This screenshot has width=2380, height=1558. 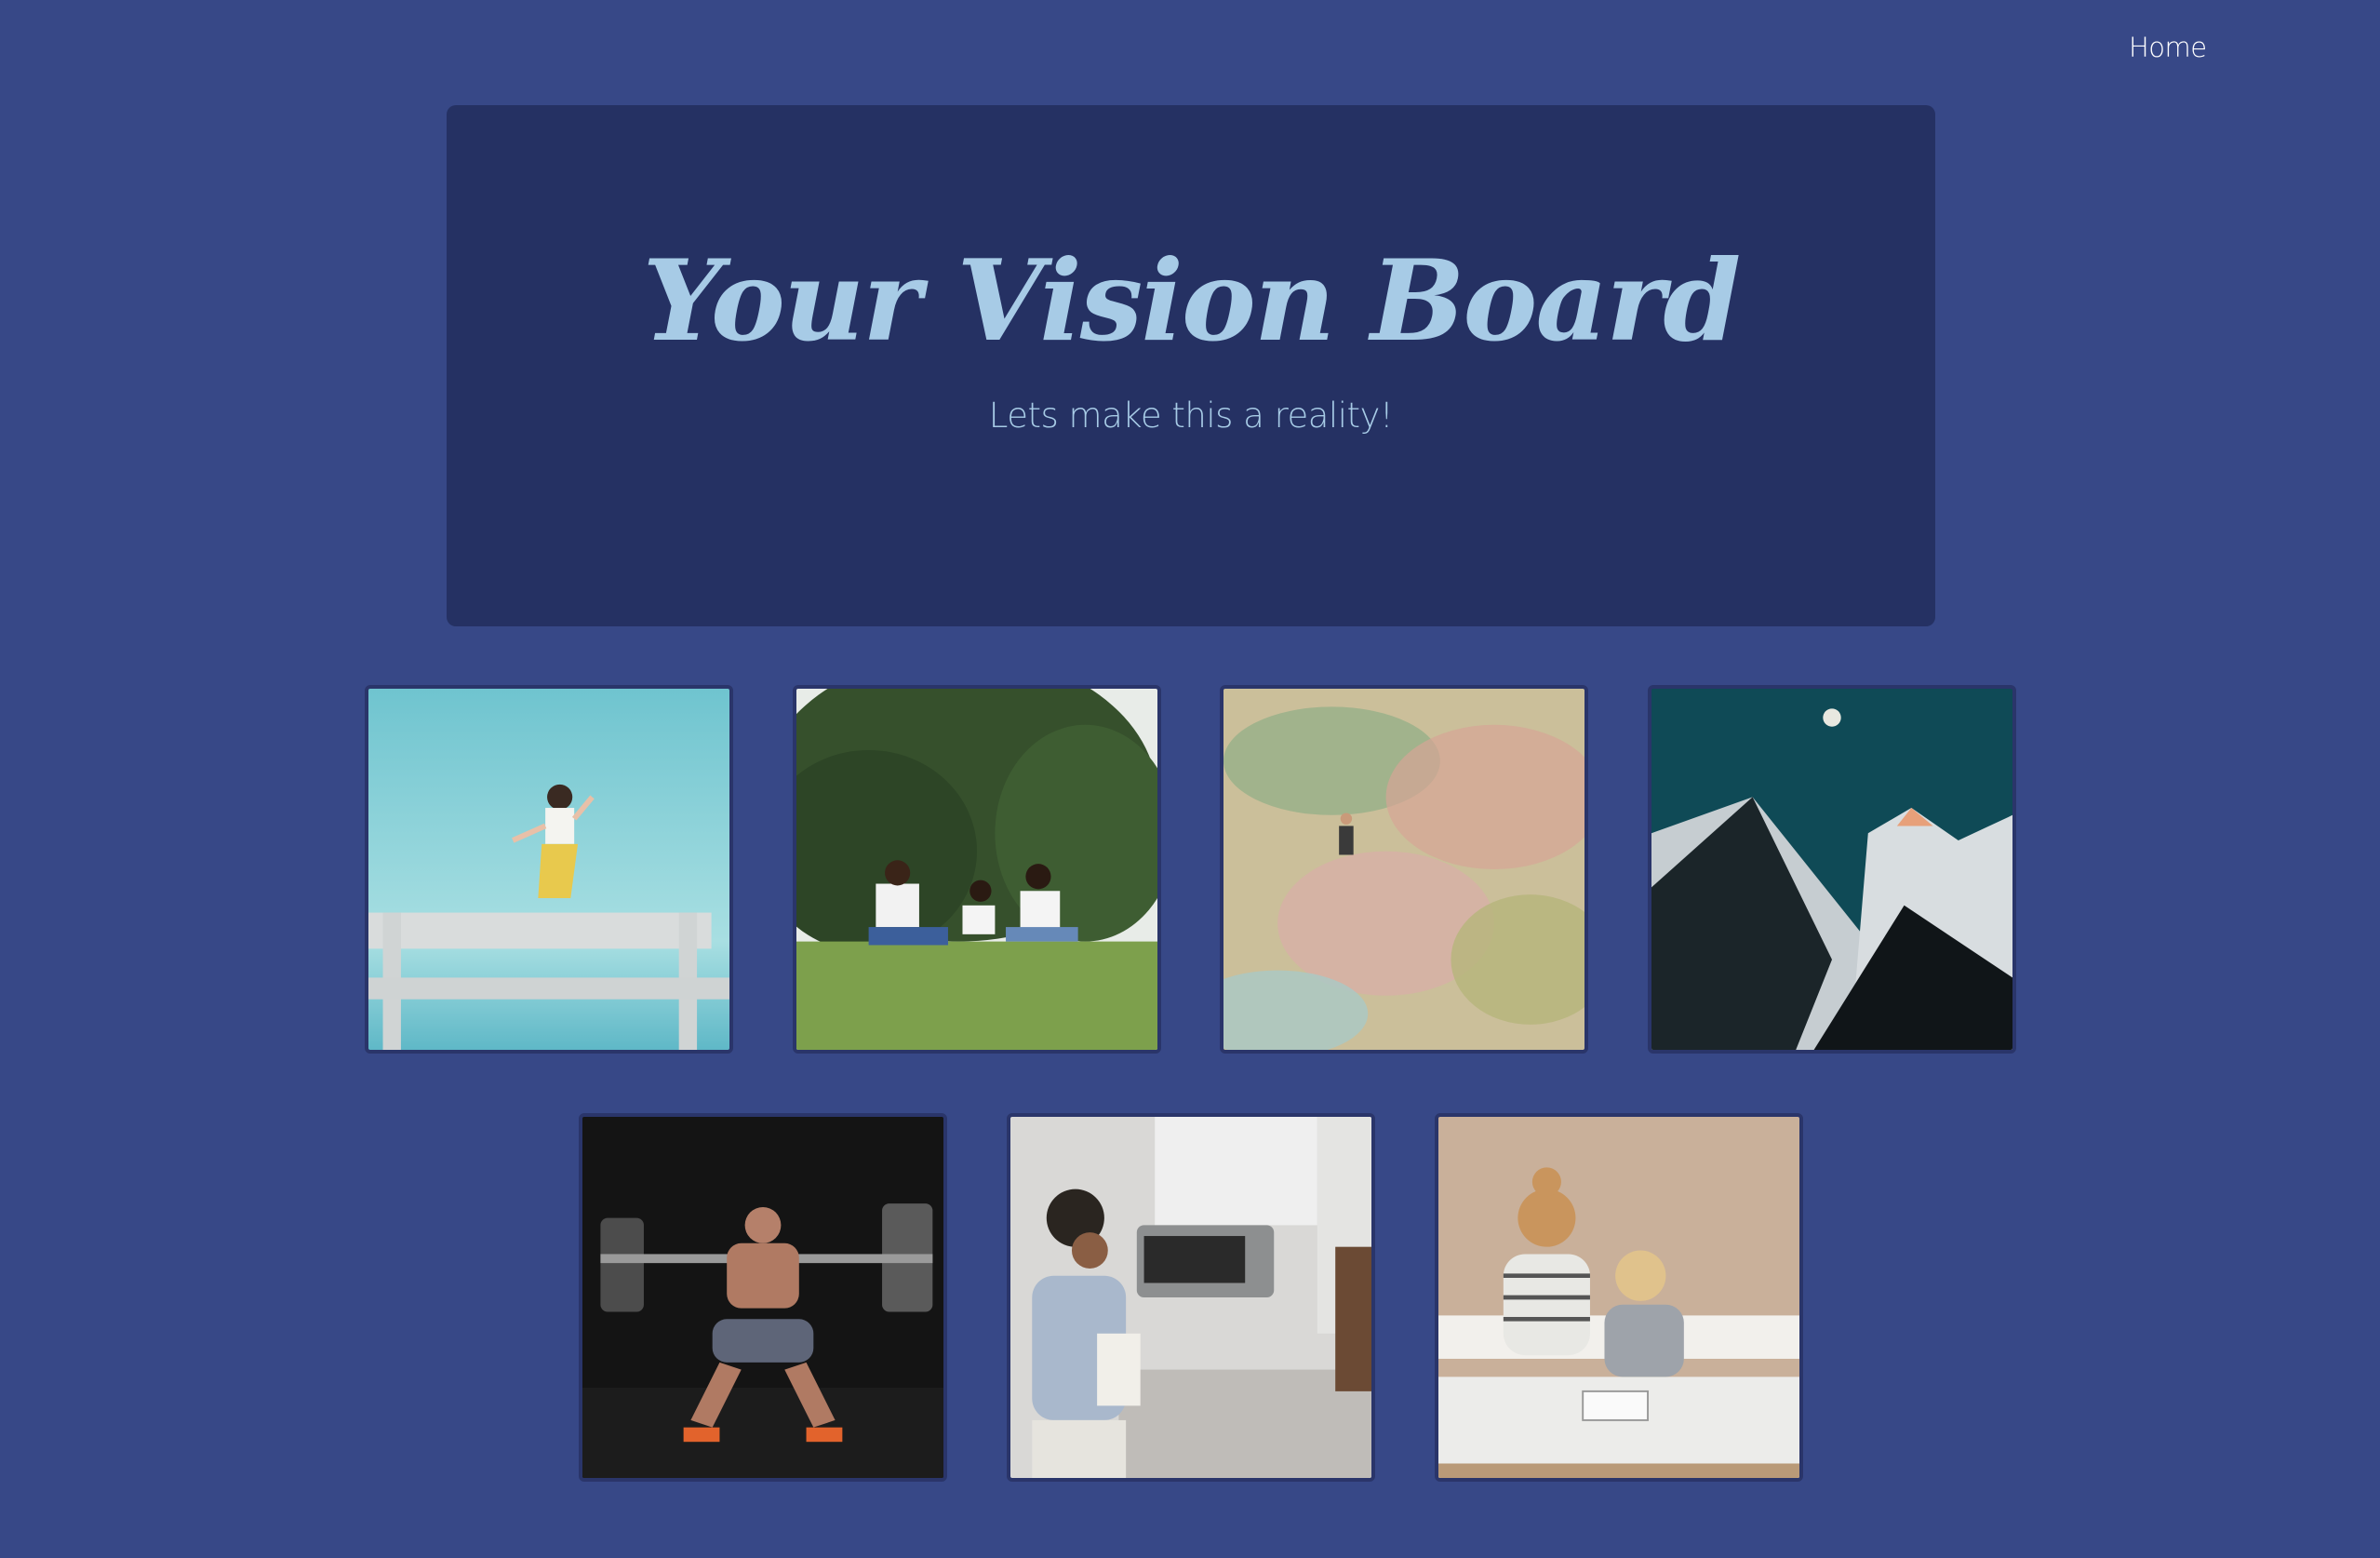 I want to click on photo-kids-reading, so click(x=1619, y=1297).